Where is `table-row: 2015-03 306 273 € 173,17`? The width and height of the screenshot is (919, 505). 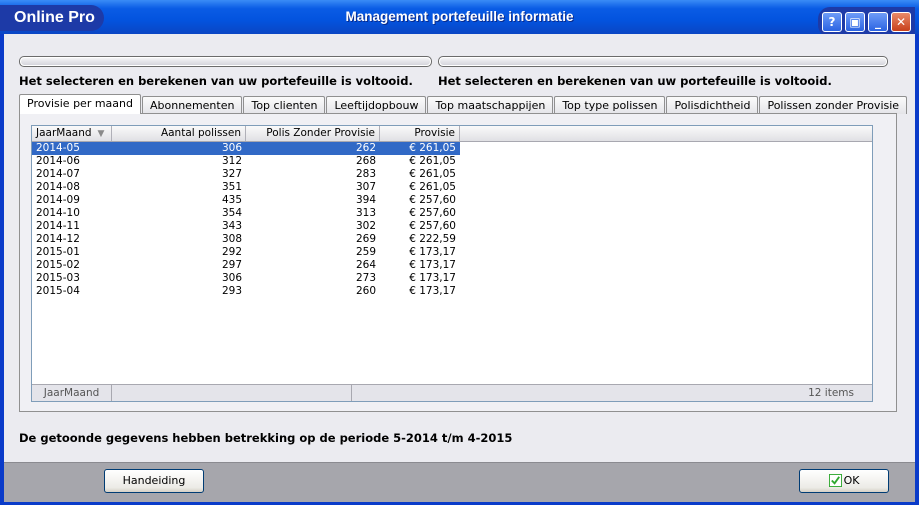 table-row: 2015-03 306 273 € 173,17 is located at coordinates (452, 278).